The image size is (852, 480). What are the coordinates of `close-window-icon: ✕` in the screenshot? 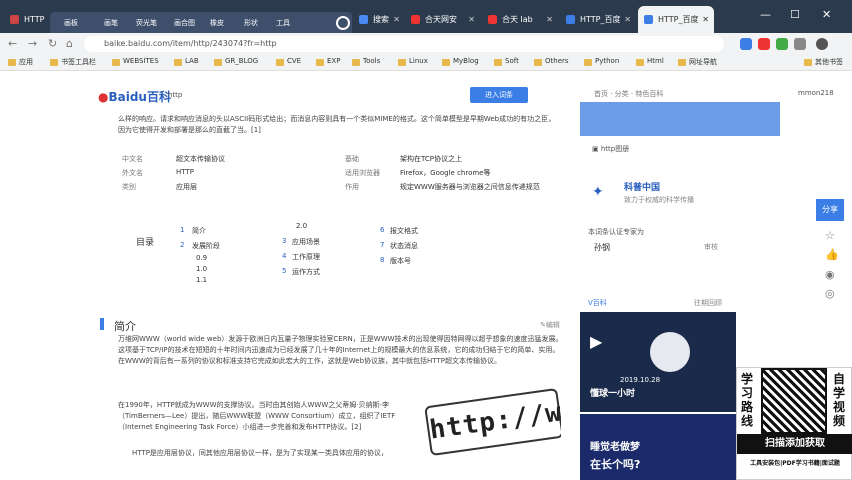 It's located at (826, 14).